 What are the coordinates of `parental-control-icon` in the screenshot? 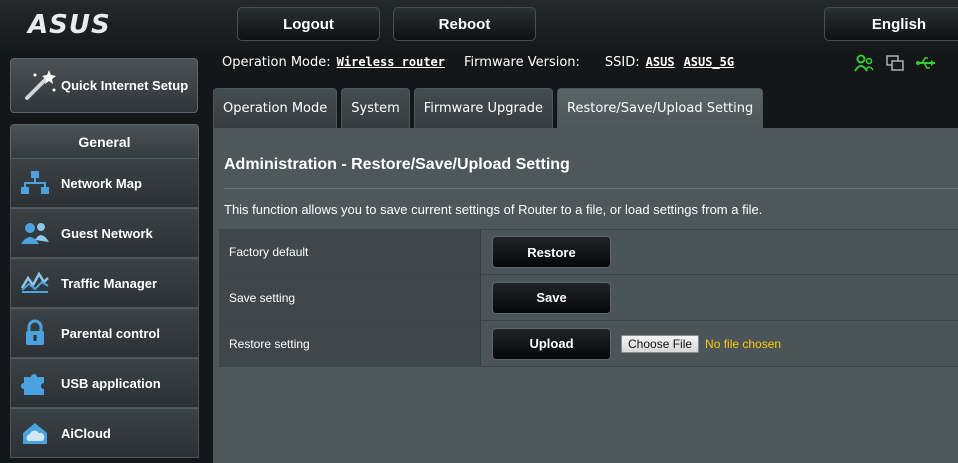 It's located at (35, 333).